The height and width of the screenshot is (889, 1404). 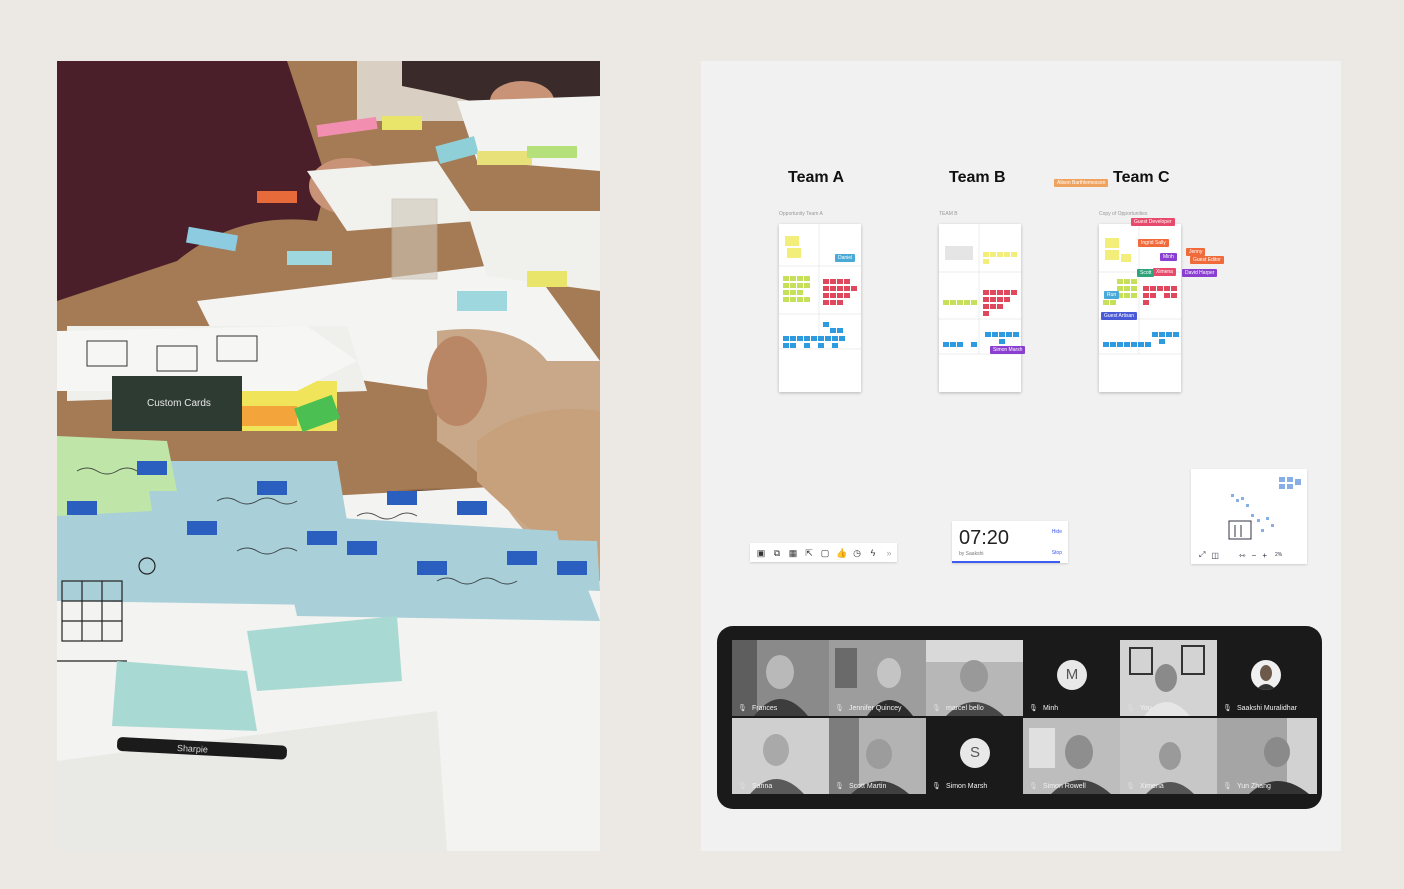 I want to click on participant-tile-sanna: 🎙 Sanna, so click(x=780, y=756).